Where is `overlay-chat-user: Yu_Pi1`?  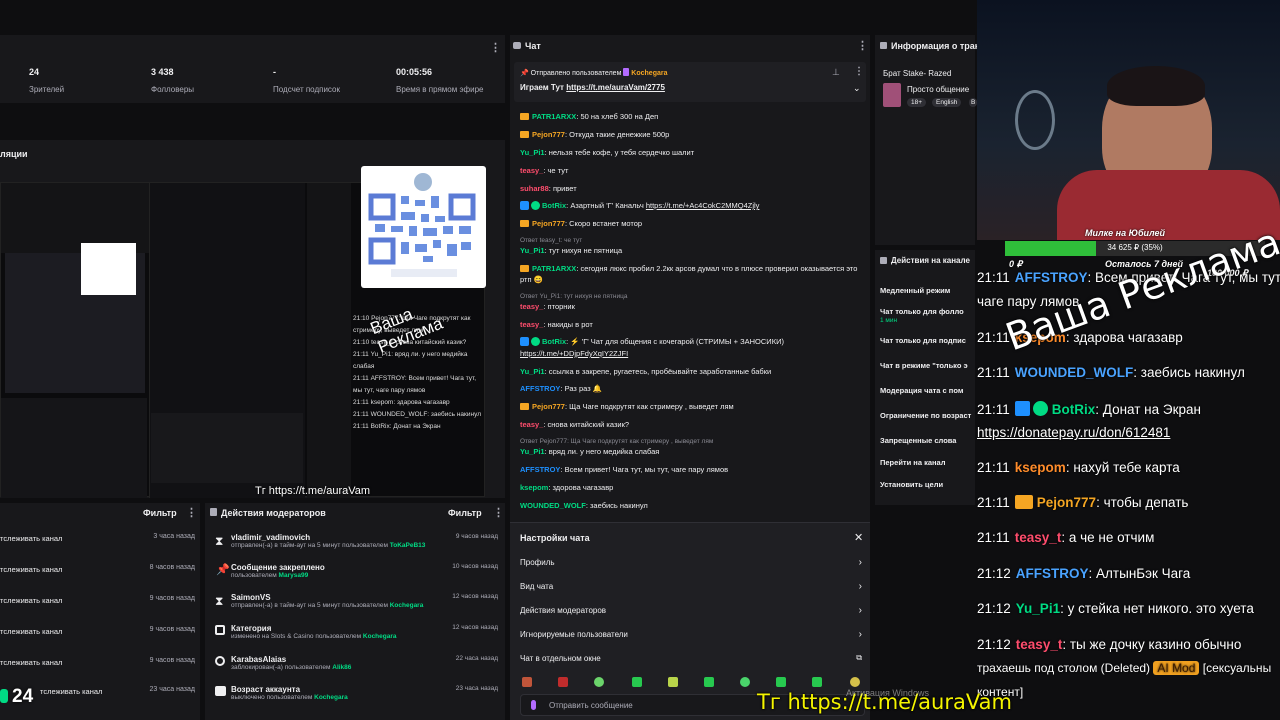
overlay-chat-user: Yu_Pi1 is located at coordinates (1038, 608).